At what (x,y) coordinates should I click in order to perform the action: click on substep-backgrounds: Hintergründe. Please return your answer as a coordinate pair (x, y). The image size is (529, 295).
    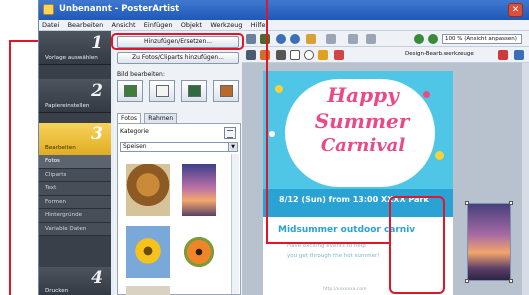
    Looking at the image, I should click on (75, 216).